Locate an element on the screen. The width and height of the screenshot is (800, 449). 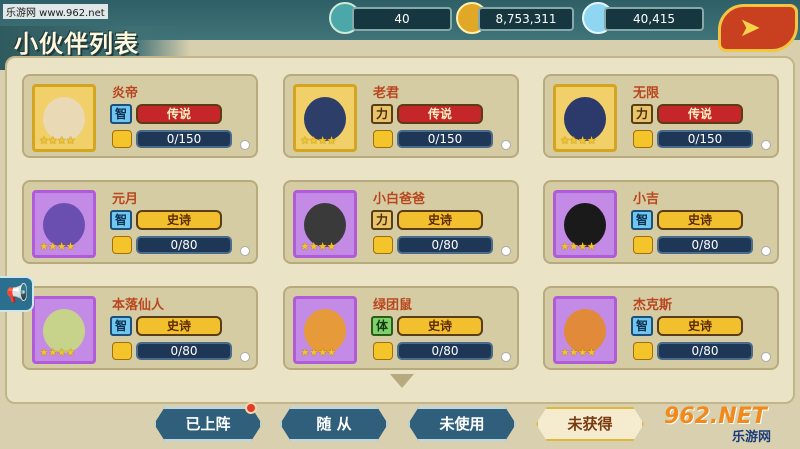
partner-card: ★★★★ 老君 力 传说 0/150 is located at coordinates (401, 116).